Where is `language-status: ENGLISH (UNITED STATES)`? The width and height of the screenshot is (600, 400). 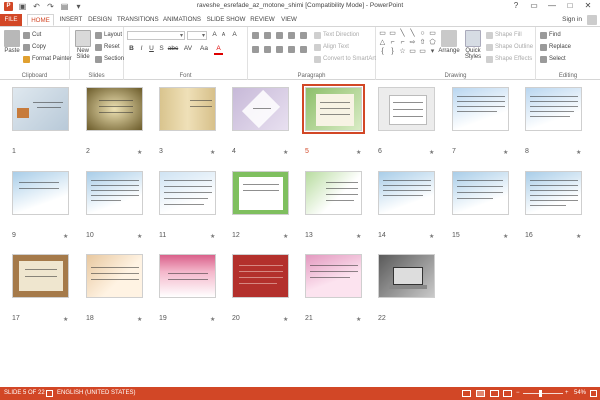
language-status: ENGLISH (UNITED STATES) is located at coordinates (96, 393).